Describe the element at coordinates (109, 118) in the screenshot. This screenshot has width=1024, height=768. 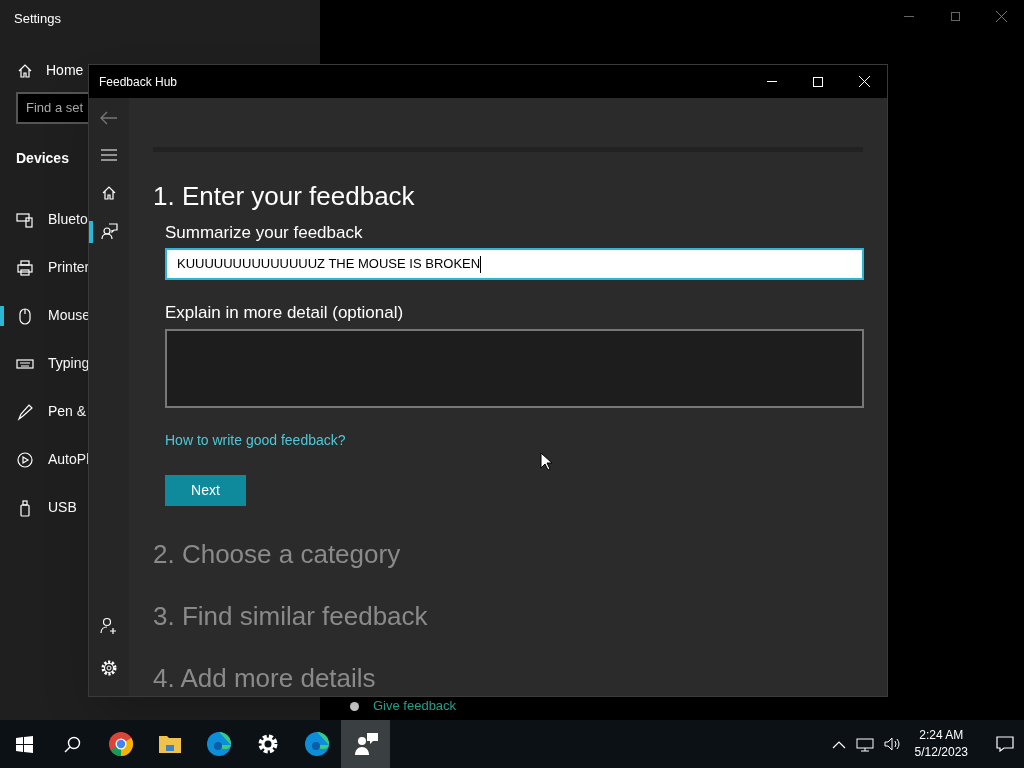
I see `back-arrow-icon` at that location.